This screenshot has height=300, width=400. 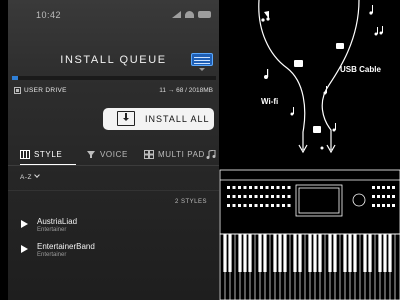 I want to click on drive-label: USER DRIVE, so click(x=45, y=90).